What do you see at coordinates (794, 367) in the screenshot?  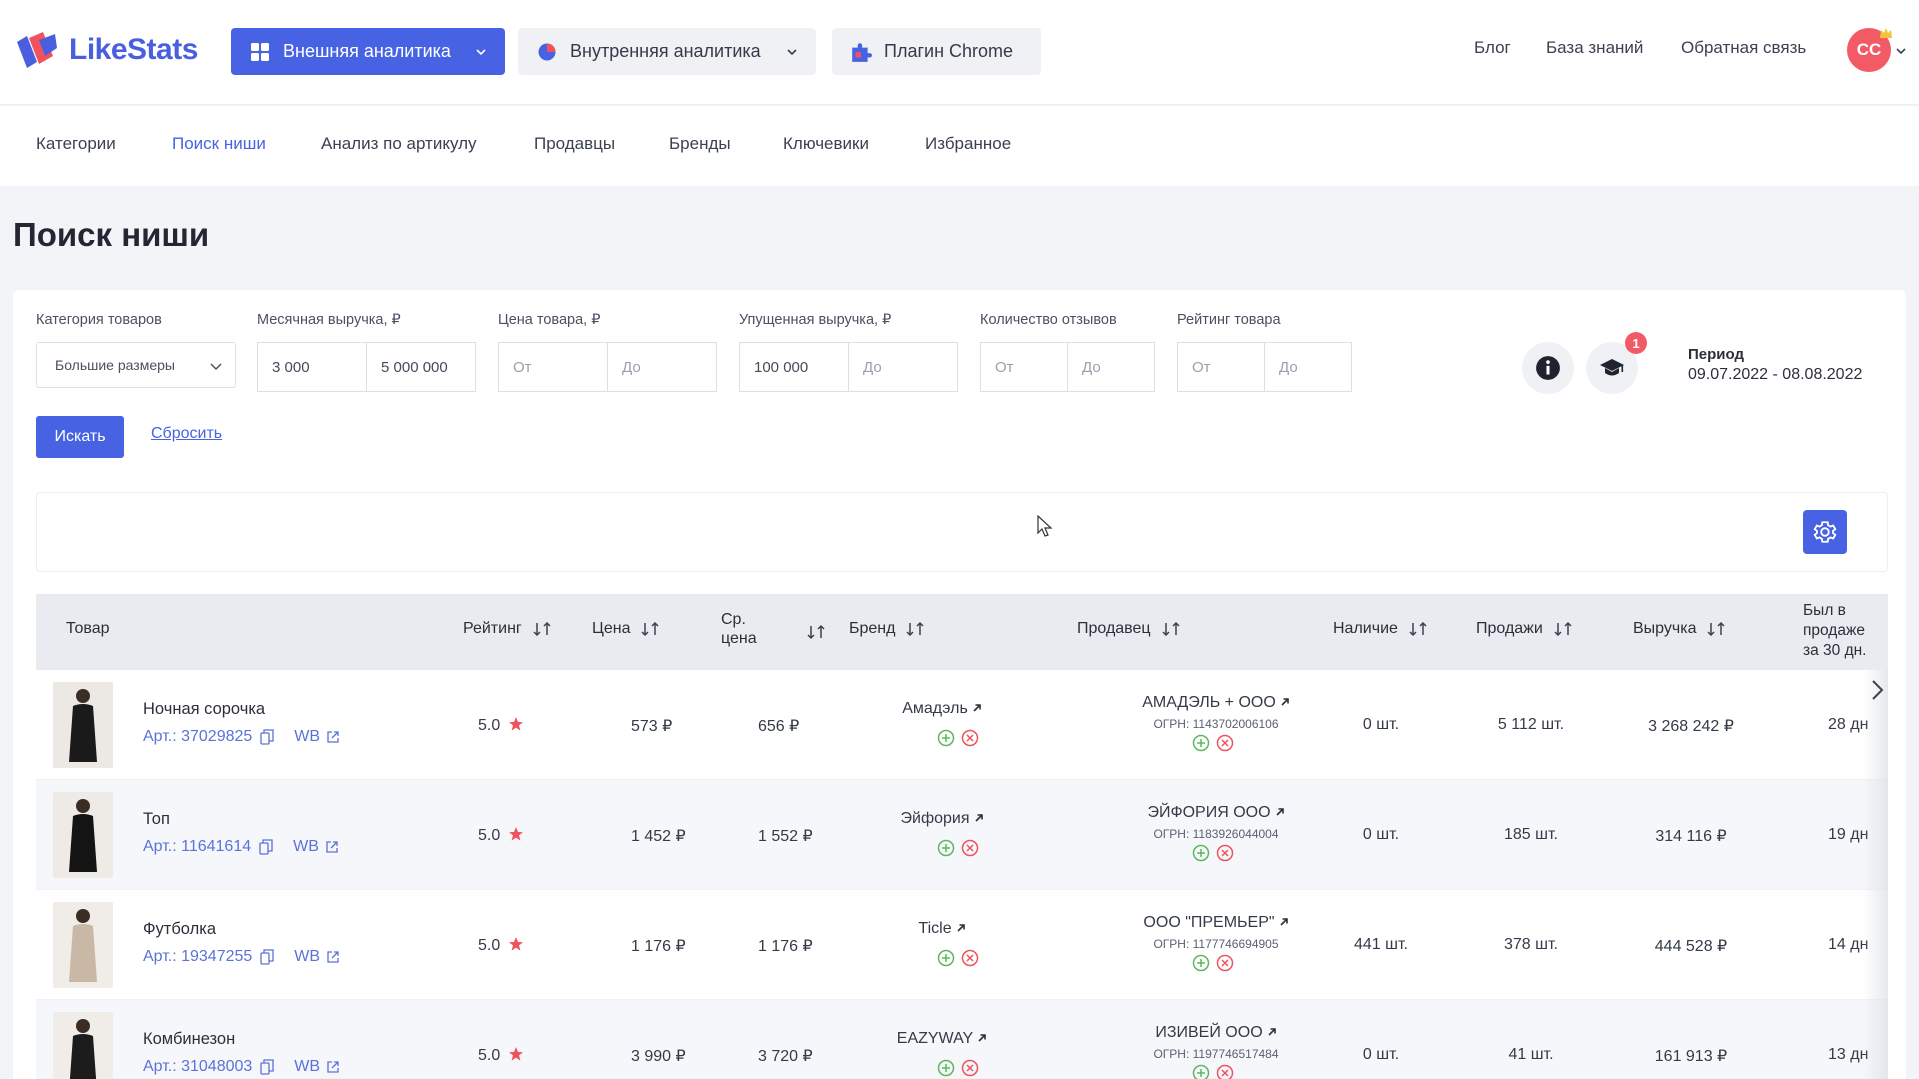 I see `lost-revenue-from-input: 100 000` at bounding box center [794, 367].